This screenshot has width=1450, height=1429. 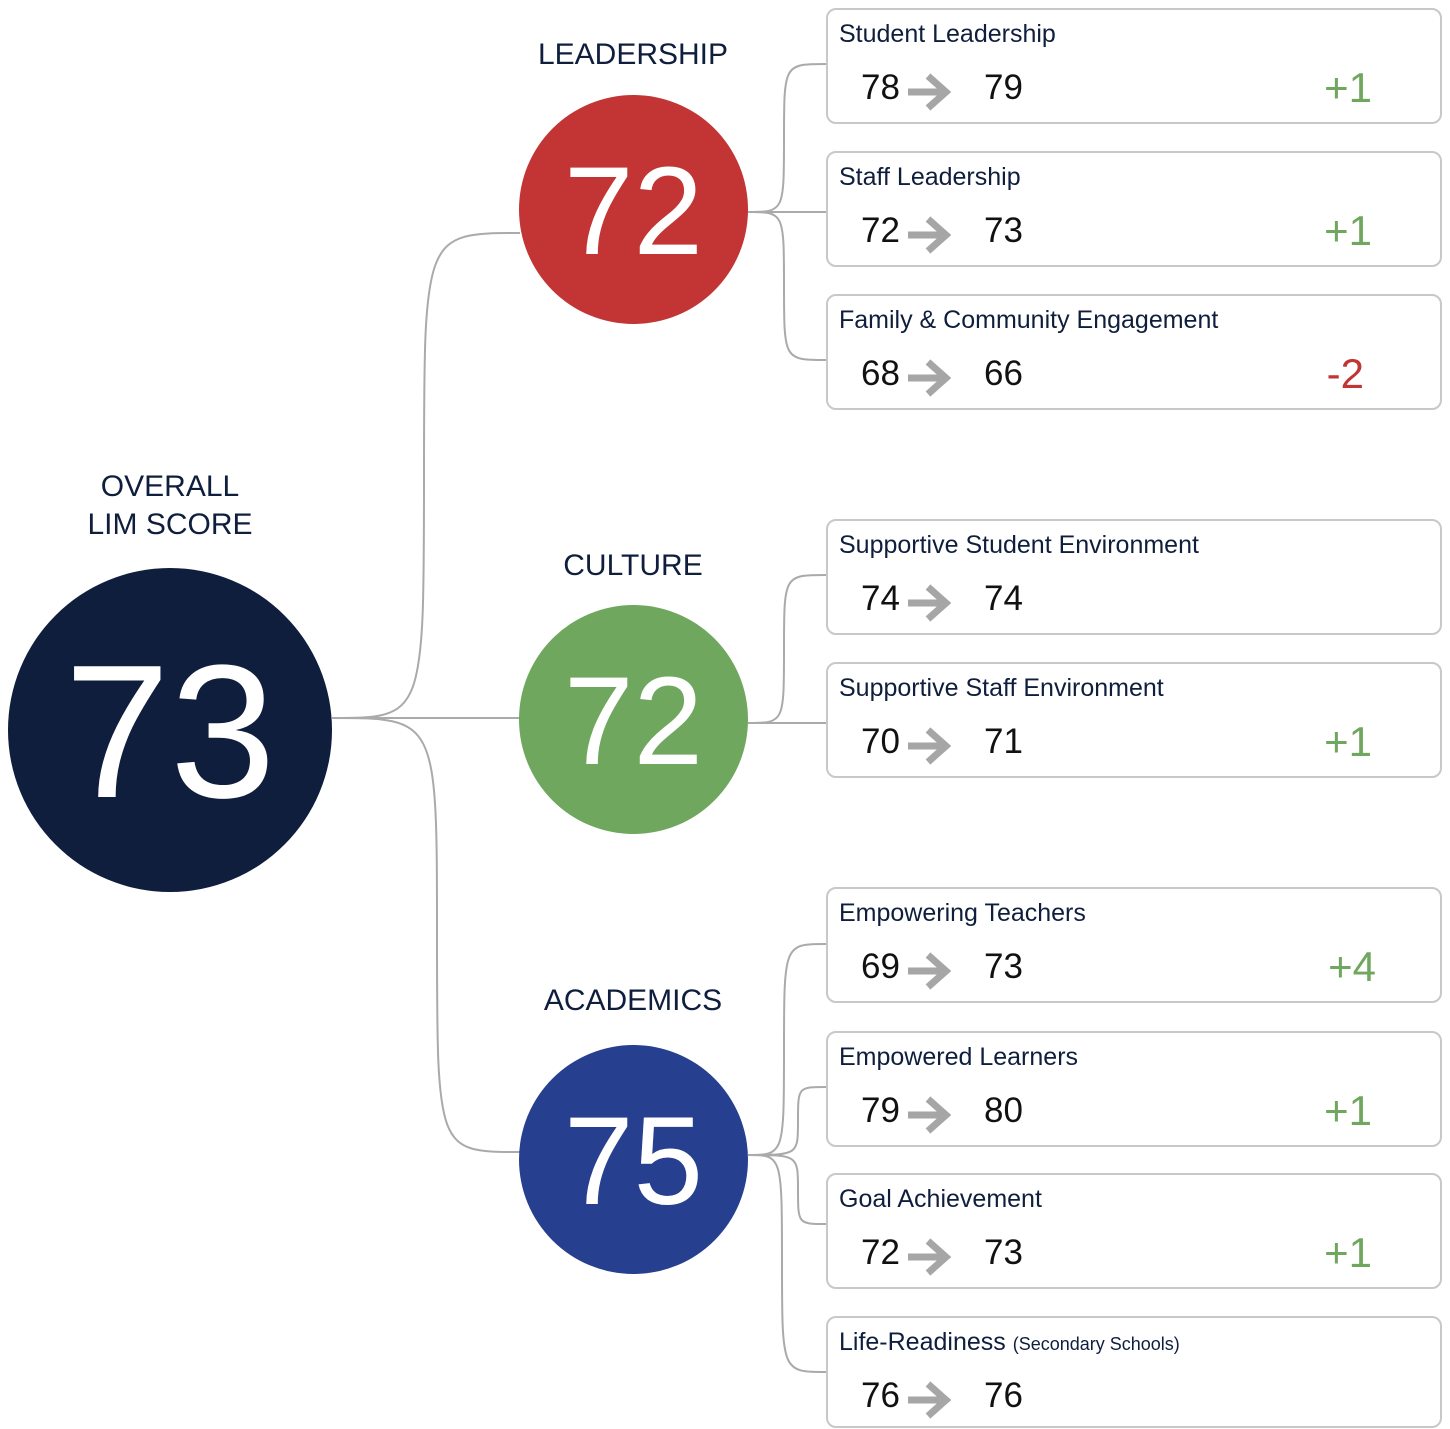 I want to click on metric-title: Empowered Learners, so click(x=958, y=1057).